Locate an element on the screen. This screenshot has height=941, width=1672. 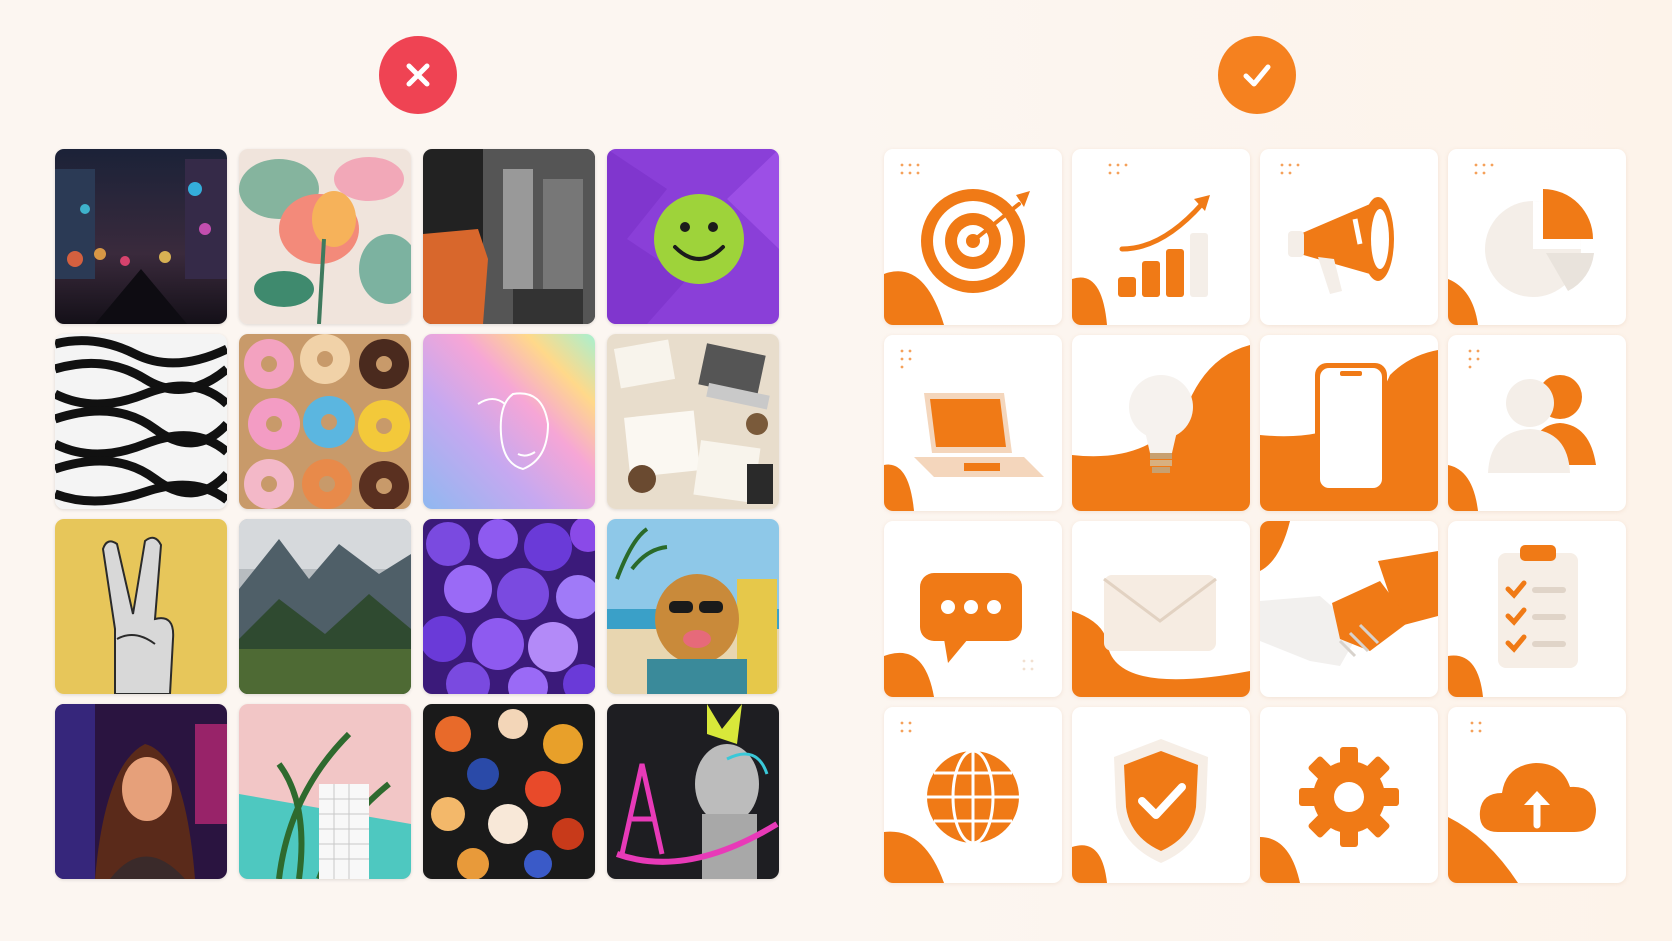
users-icon is located at coordinates (1537, 423).